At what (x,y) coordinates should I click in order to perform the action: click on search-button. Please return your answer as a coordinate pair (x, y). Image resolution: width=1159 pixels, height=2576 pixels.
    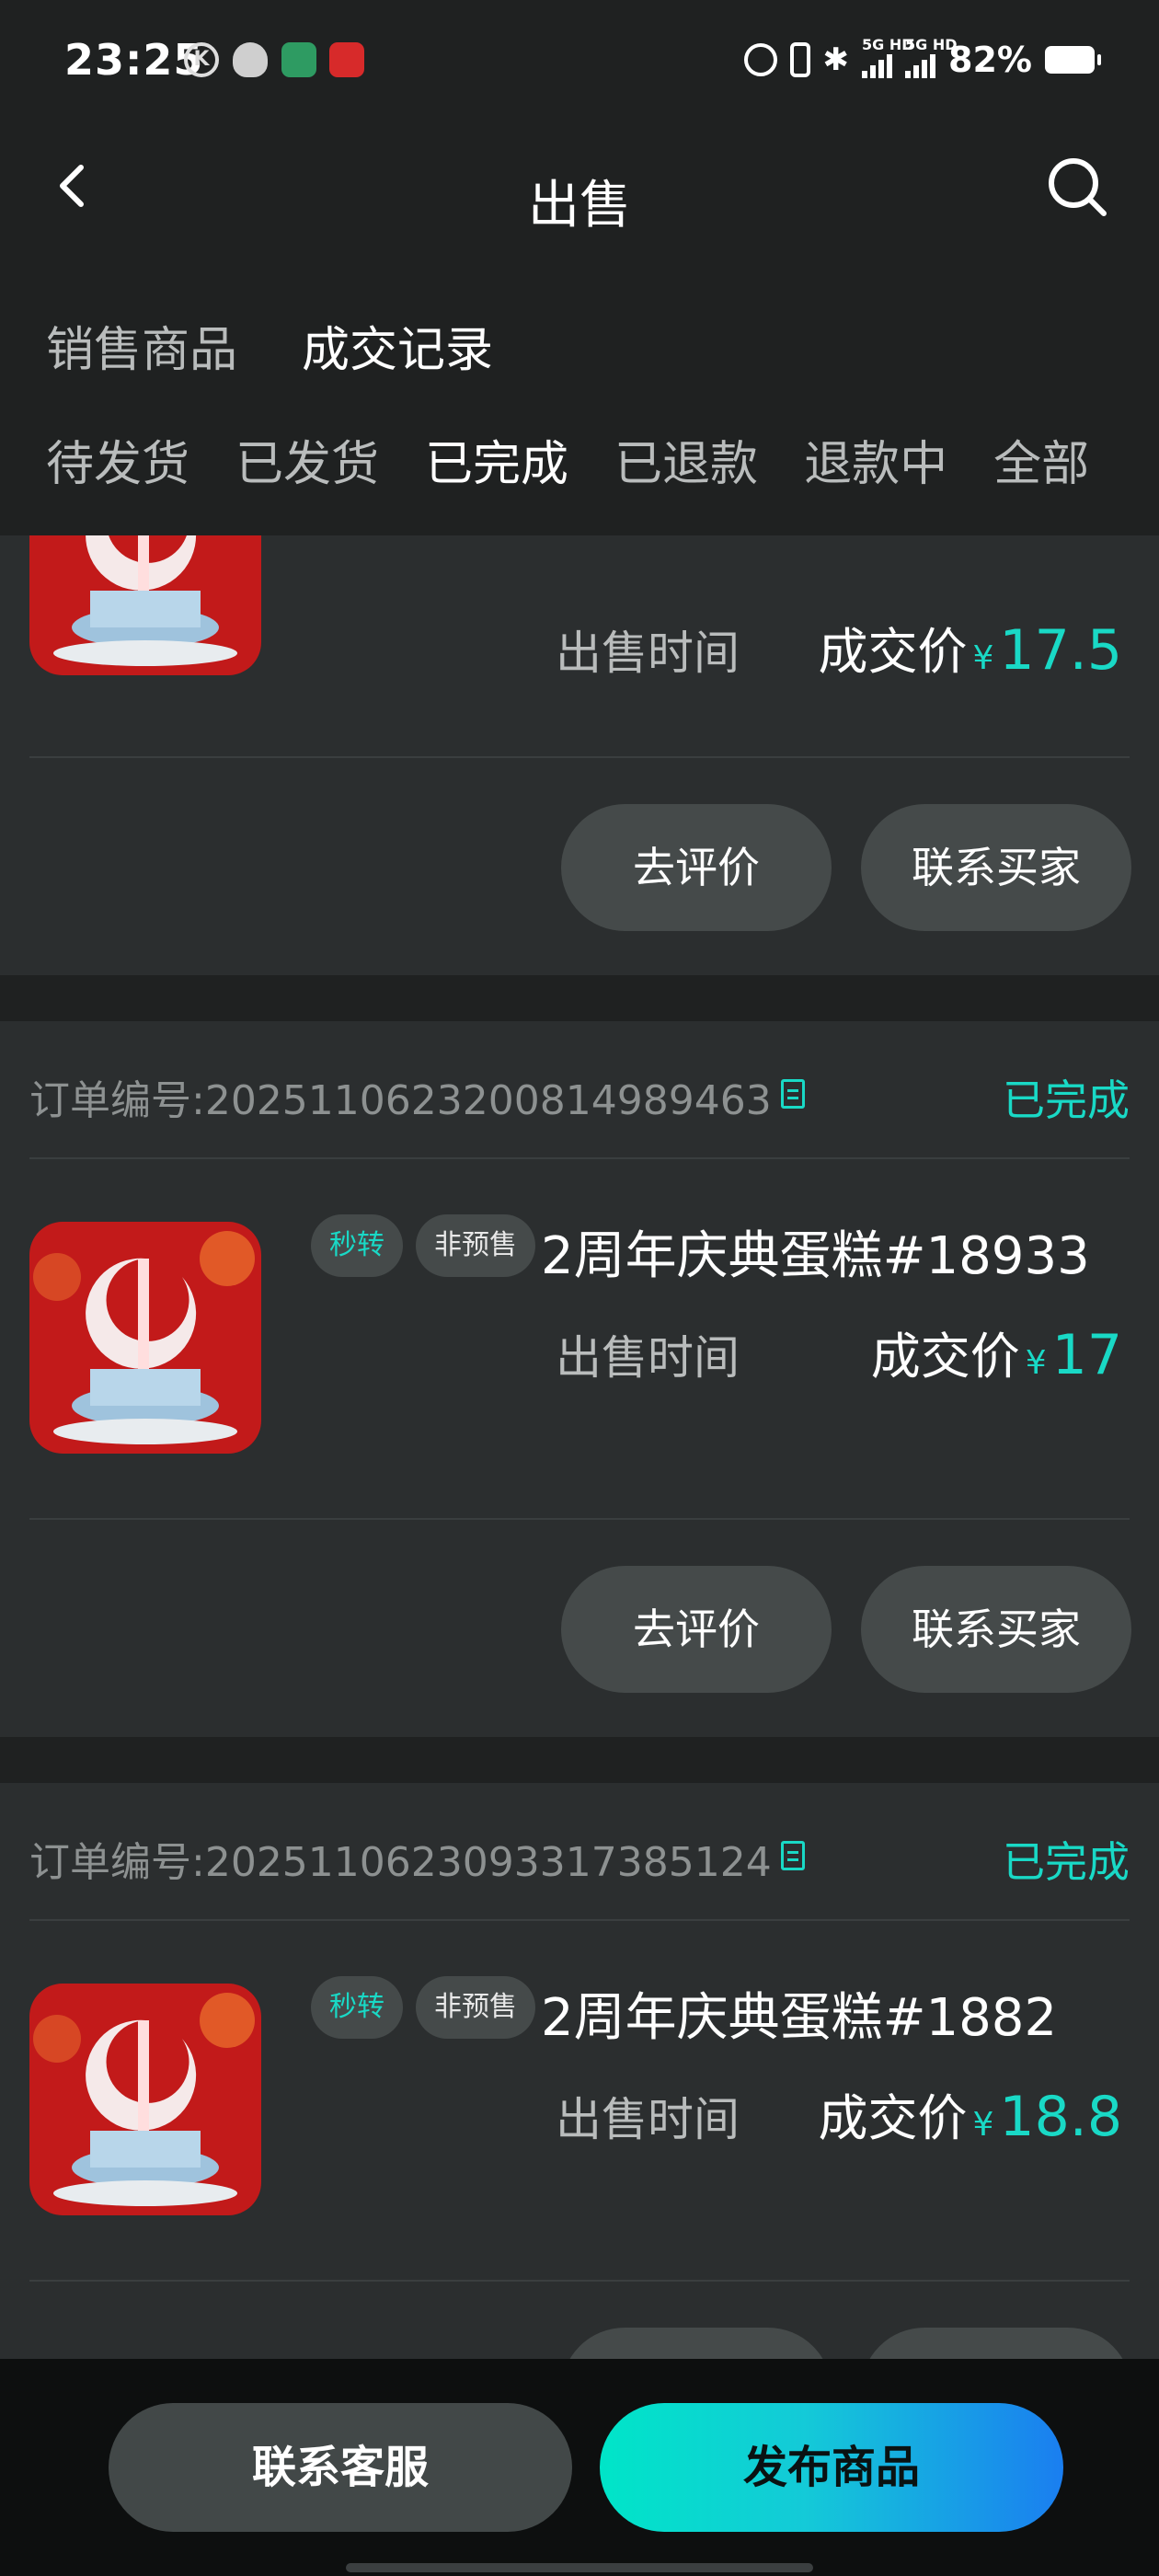
    Looking at the image, I should click on (1078, 188).